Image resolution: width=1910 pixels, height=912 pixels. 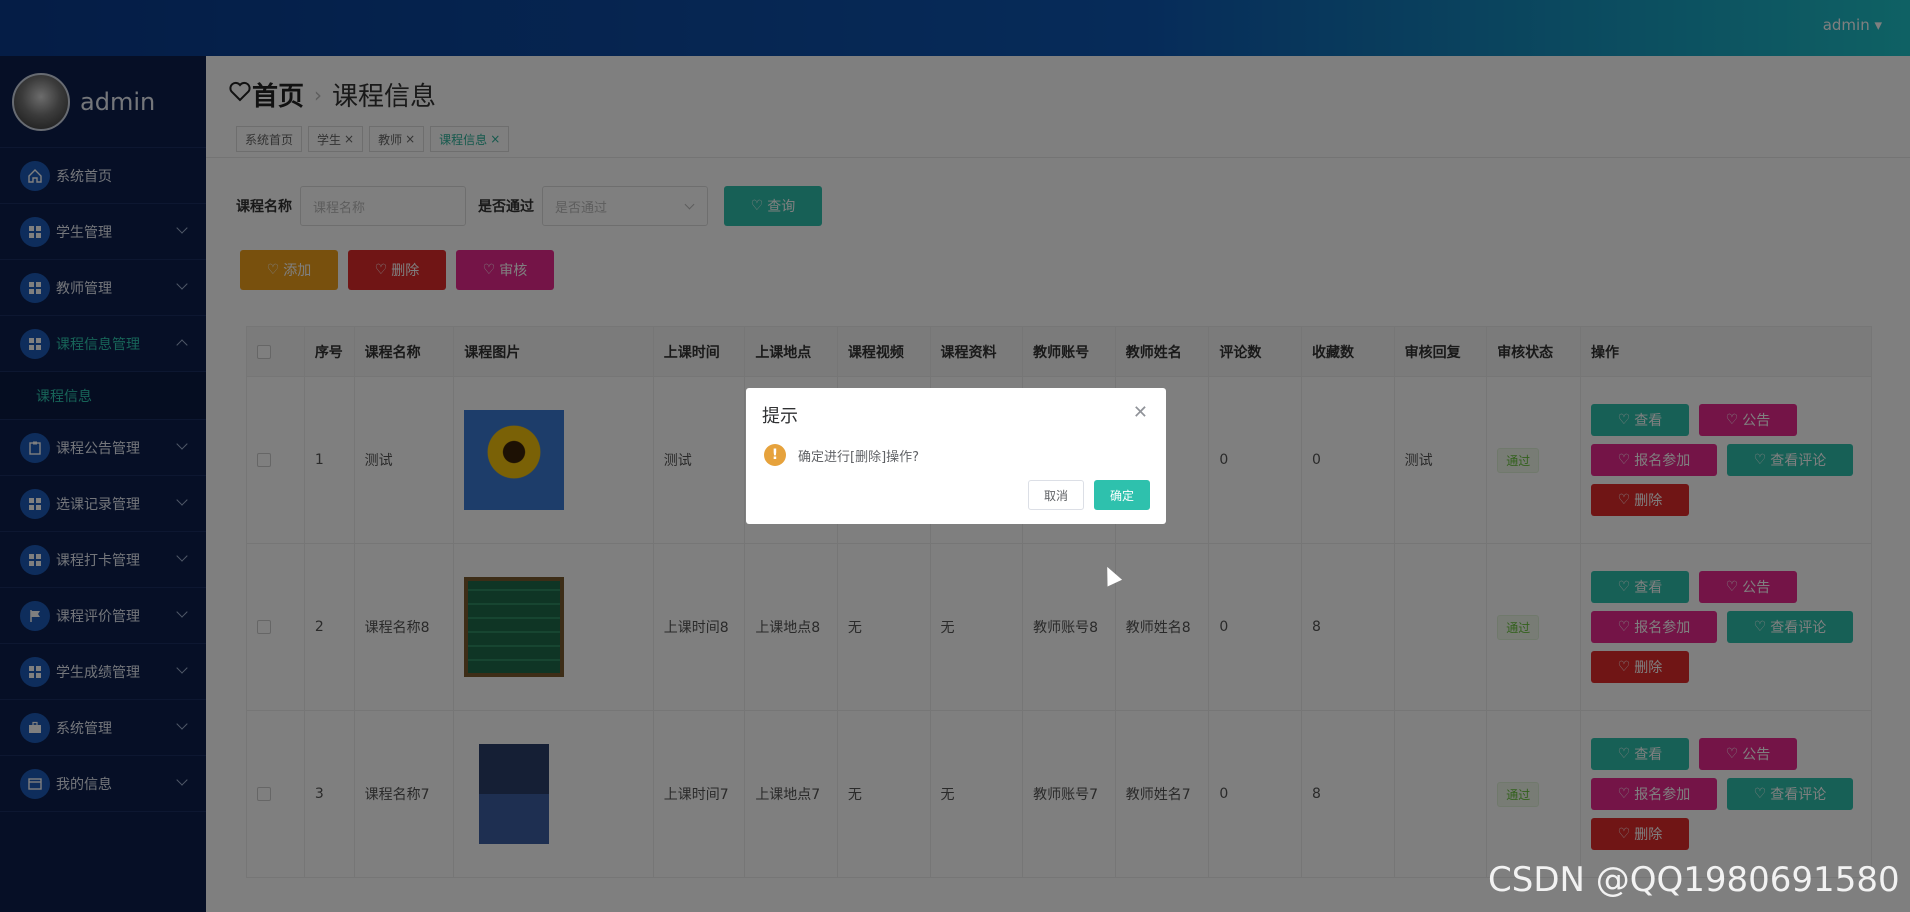 I want to click on warning-icon: !, so click(x=775, y=455).